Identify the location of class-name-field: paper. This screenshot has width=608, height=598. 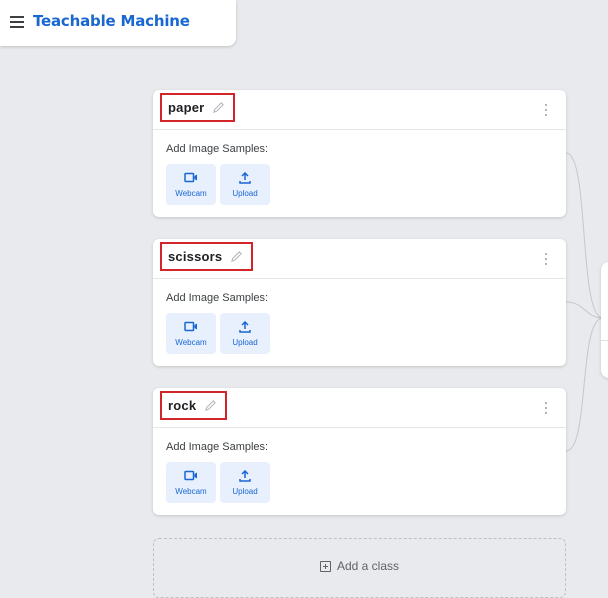
(198, 107).